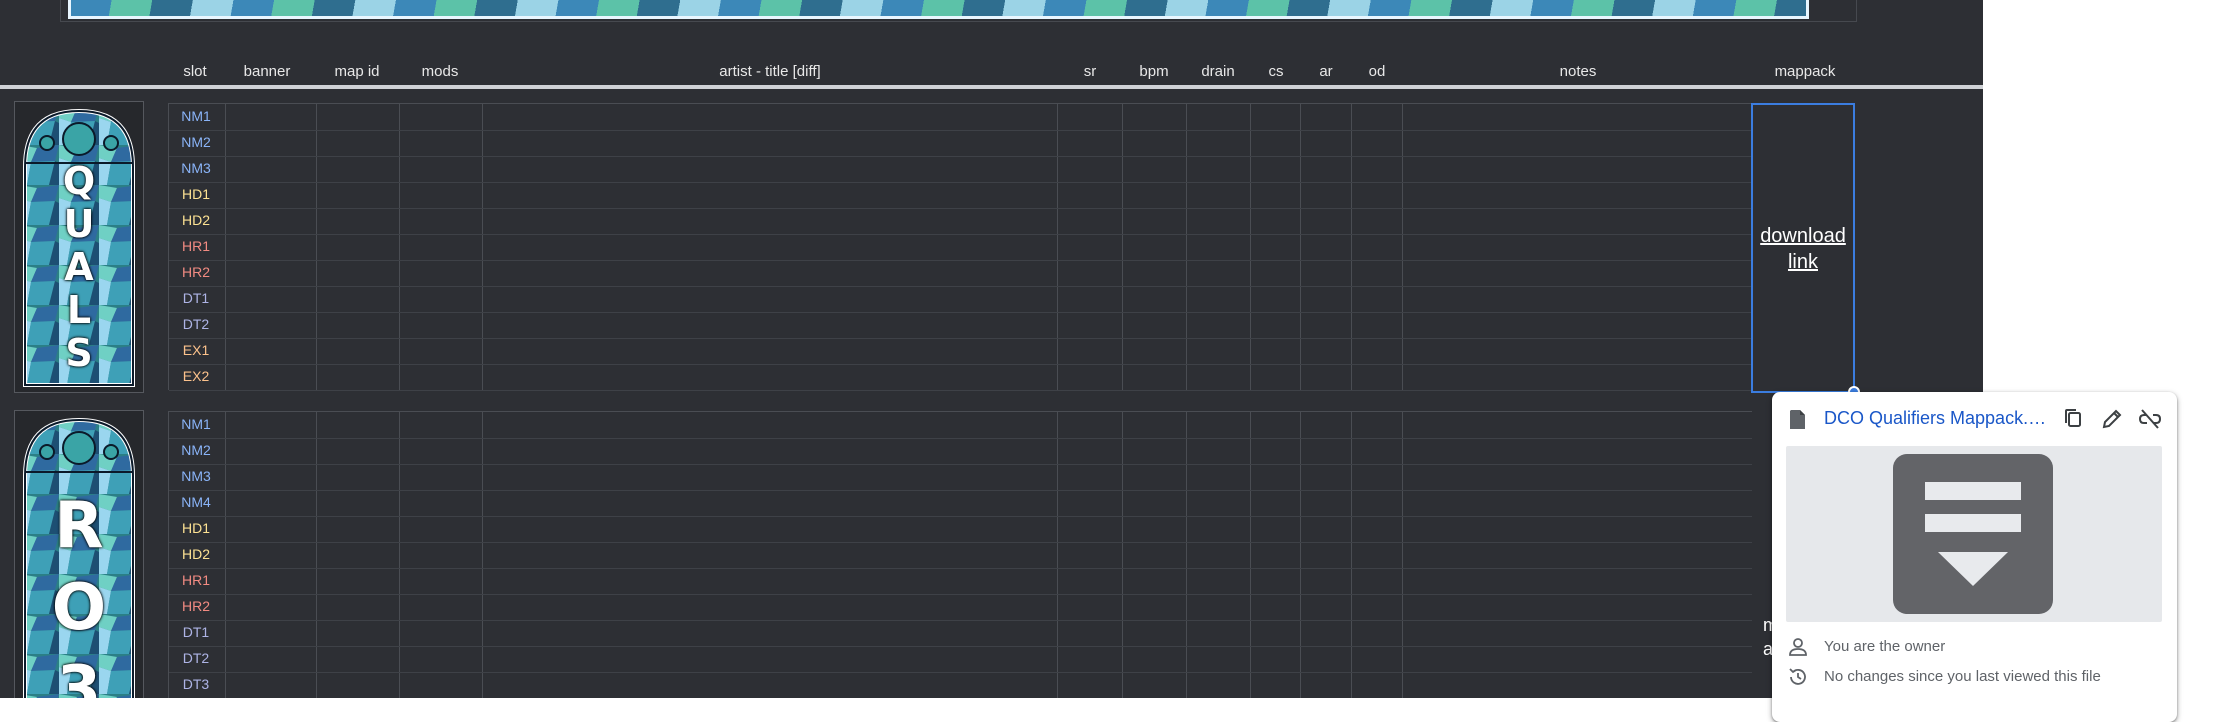  I want to click on slot-label: NM4, so click(196, 502).